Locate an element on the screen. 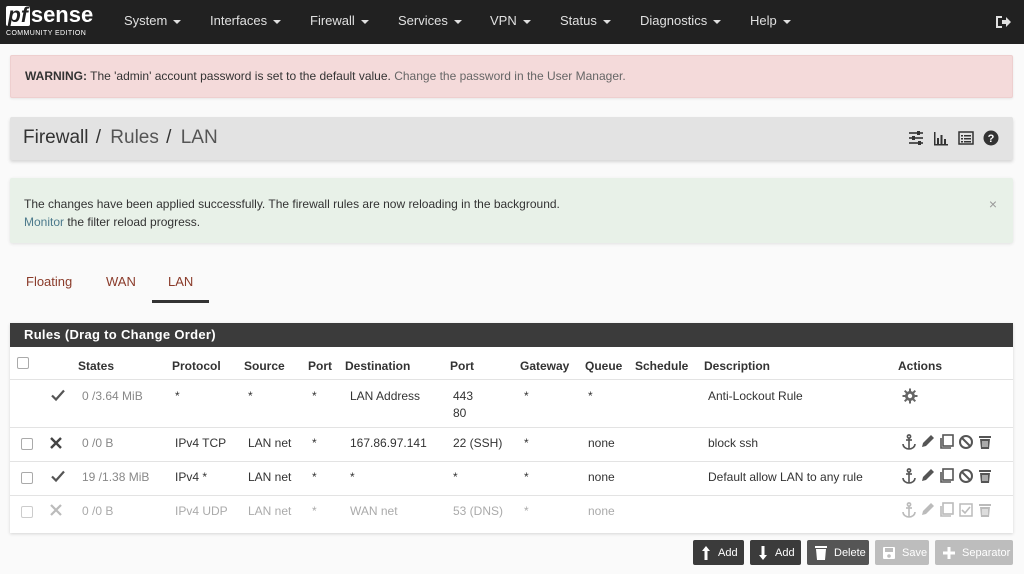 The width and height of the screenshot is (1024, 574). tab-floating: Floating is located at coordinates (49, 281).